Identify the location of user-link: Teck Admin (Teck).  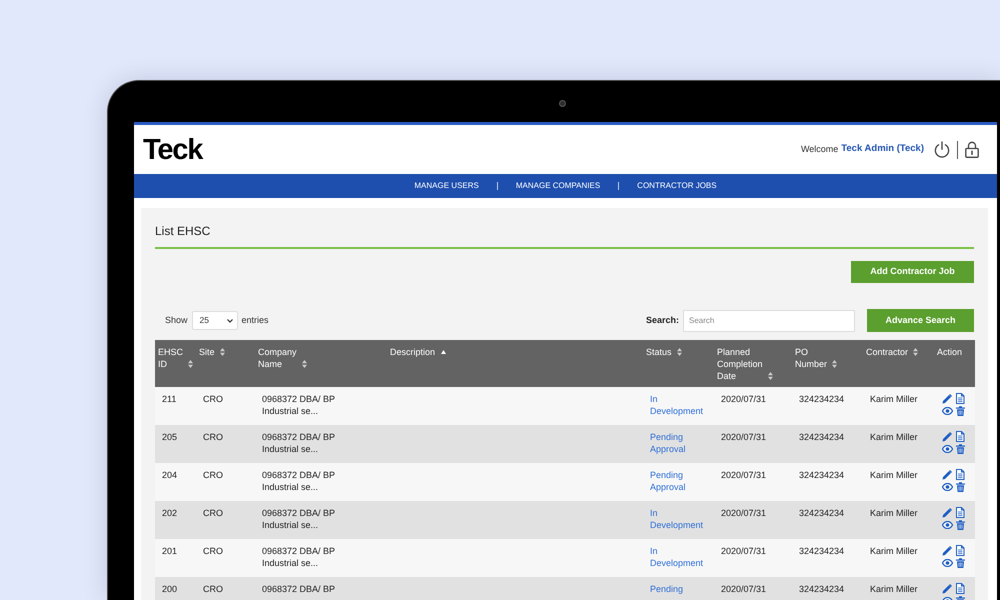
(882, 149).